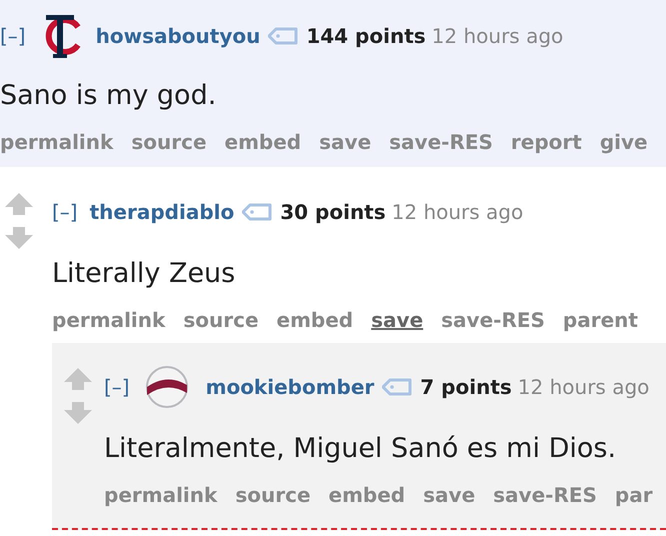 This screenshot has height=536, width=666. I want to click on comment-text: Literally Zeus, so click(144, 274).